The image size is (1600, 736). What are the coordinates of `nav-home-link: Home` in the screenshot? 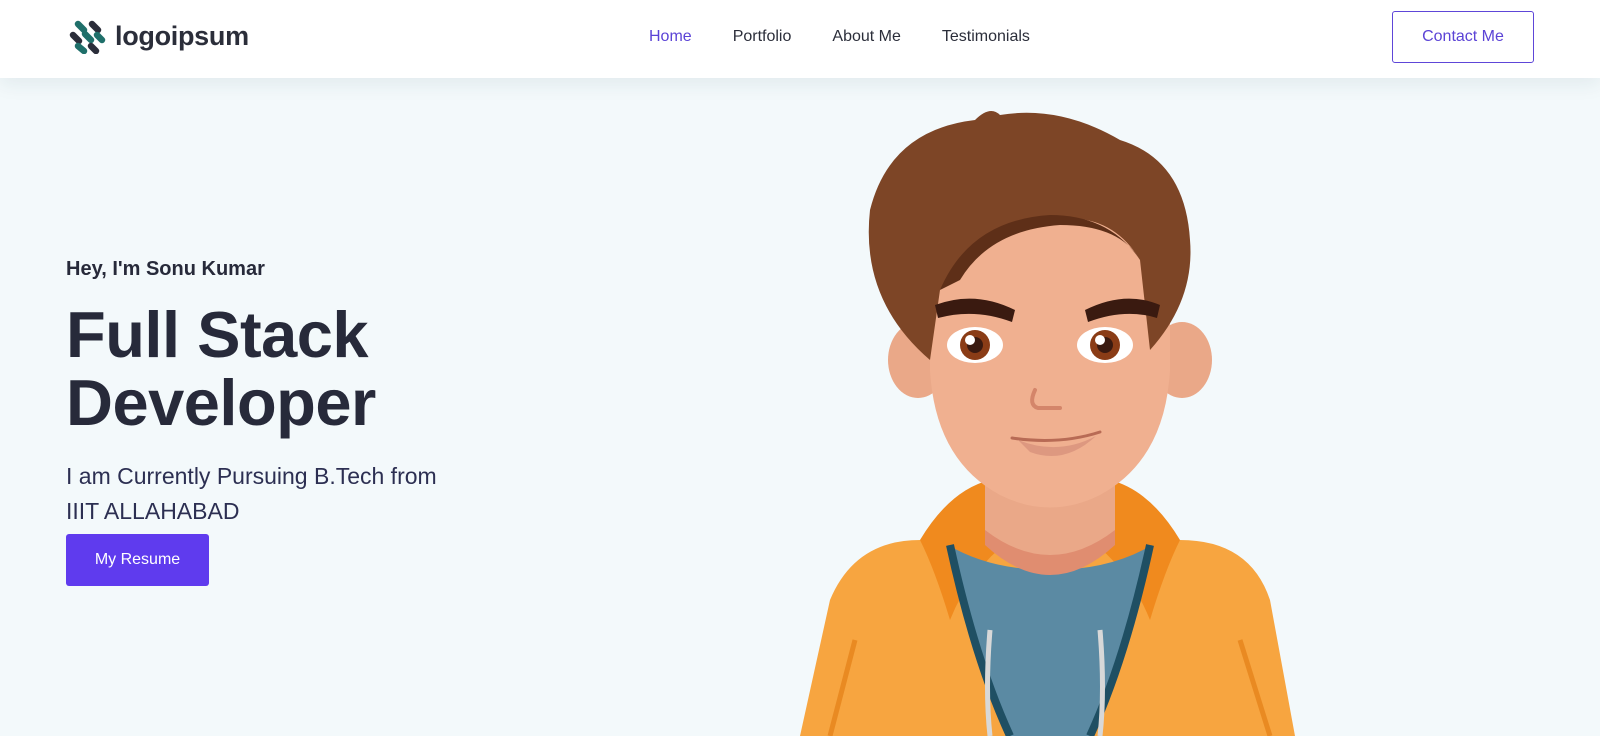 It's located at (670, 37).